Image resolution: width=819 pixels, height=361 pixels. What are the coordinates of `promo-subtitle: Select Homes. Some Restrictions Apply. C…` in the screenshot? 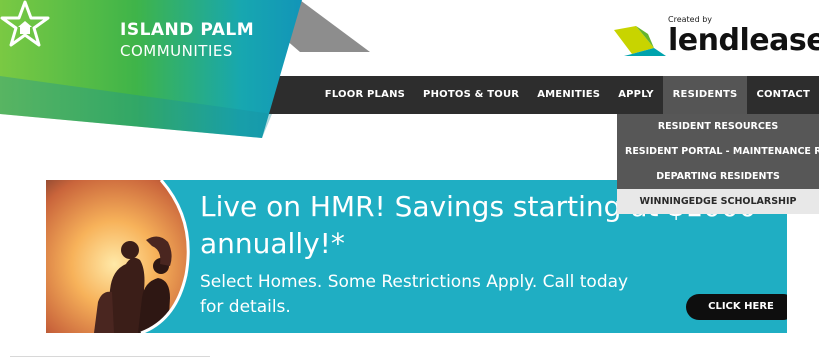 It's located at (414, 294).